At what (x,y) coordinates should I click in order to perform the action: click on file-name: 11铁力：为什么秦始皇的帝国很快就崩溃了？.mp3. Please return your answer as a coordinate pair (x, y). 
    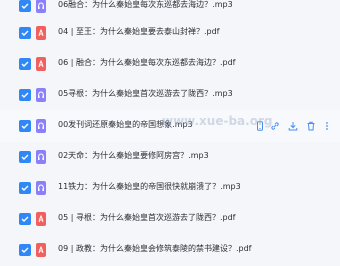
    Looking at the image, I should click on (149, 187).